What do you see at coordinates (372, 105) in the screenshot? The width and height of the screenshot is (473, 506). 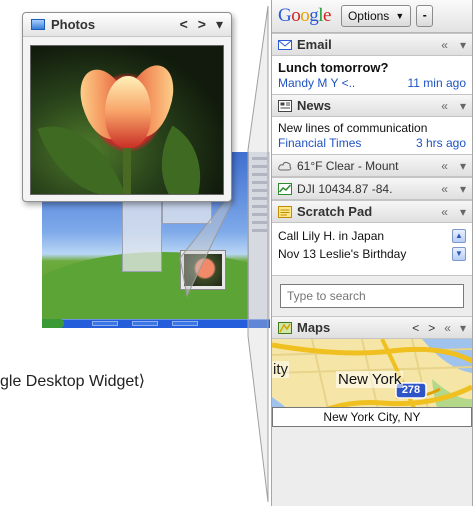 I see `news-gadget-title: News « ▾` at bounding box center [372, 105].